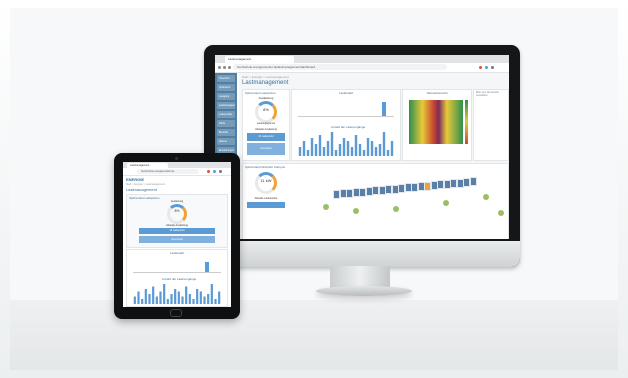 The width and height of the screenshot is (628, 378). I want to click on tablet-logo: ENERGIE, so click(135, 179).